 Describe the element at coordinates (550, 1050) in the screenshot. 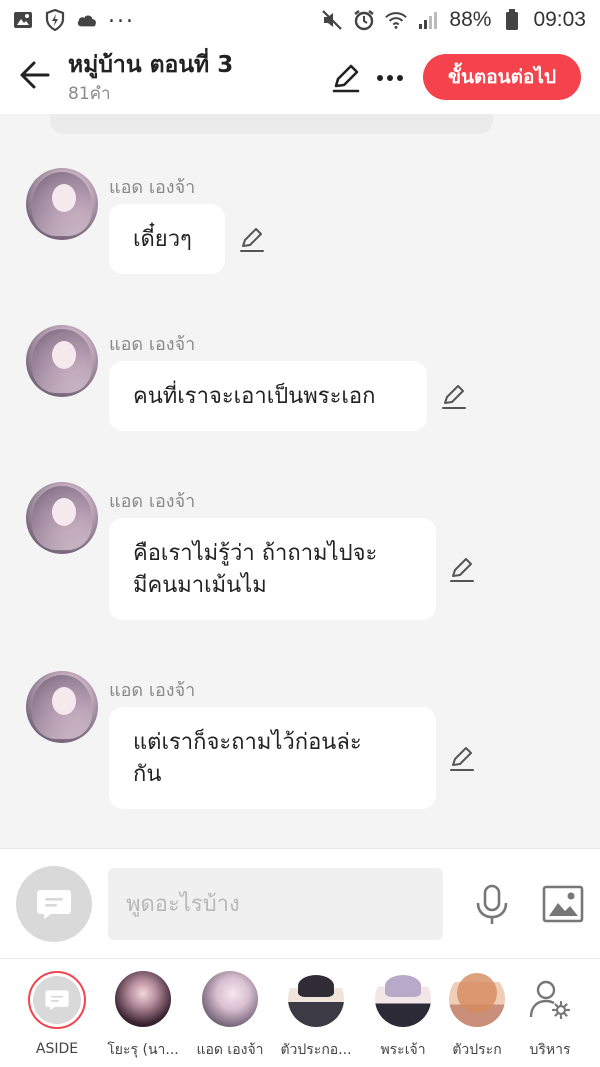

I see `character-label: บริหาร` at that location.